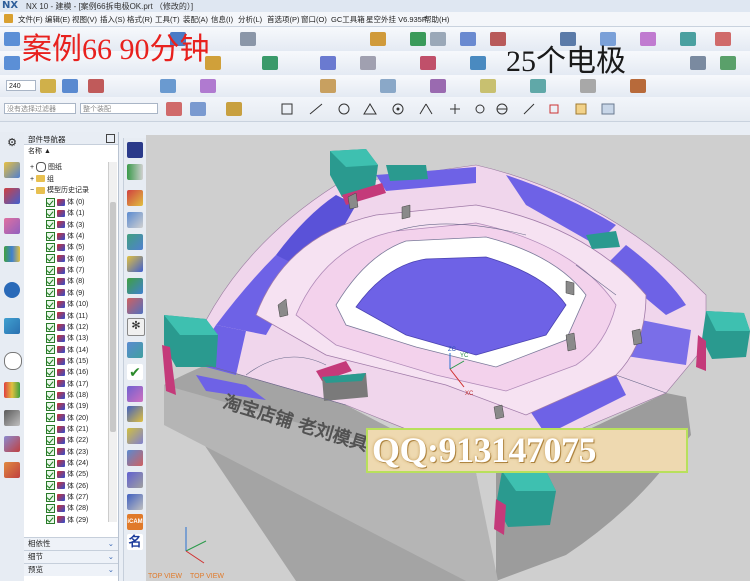  Describe the element at coordinates (67, 520) in the screenshot. I see `tree-node-body: 体 (29)` at that location.